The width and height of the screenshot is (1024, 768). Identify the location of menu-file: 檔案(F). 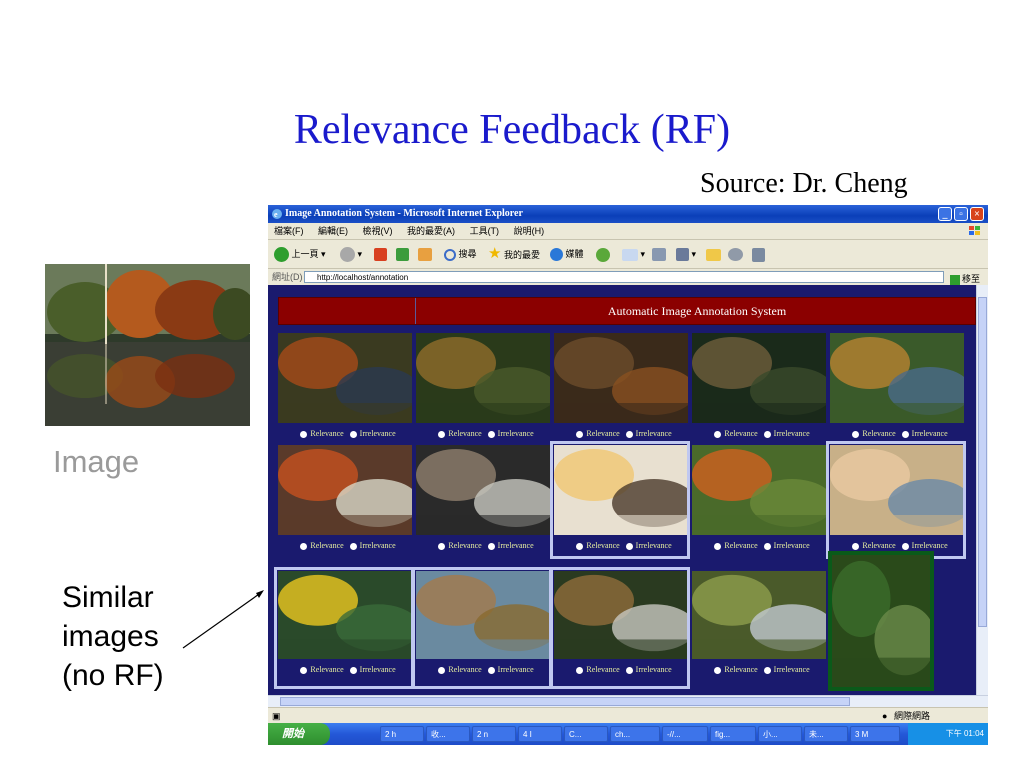
(289, 231).